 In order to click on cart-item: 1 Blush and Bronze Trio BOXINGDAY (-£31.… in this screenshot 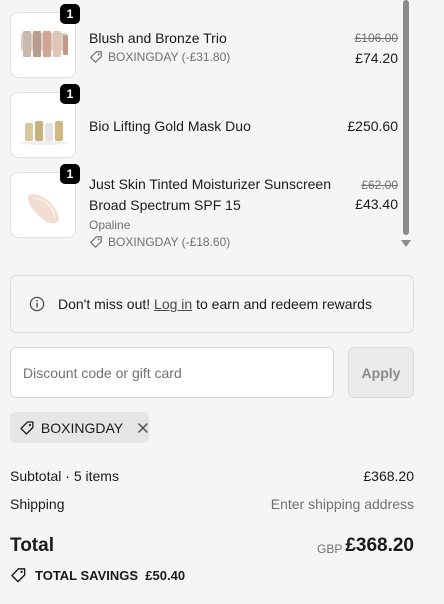, I will do `click(205, 43)`.